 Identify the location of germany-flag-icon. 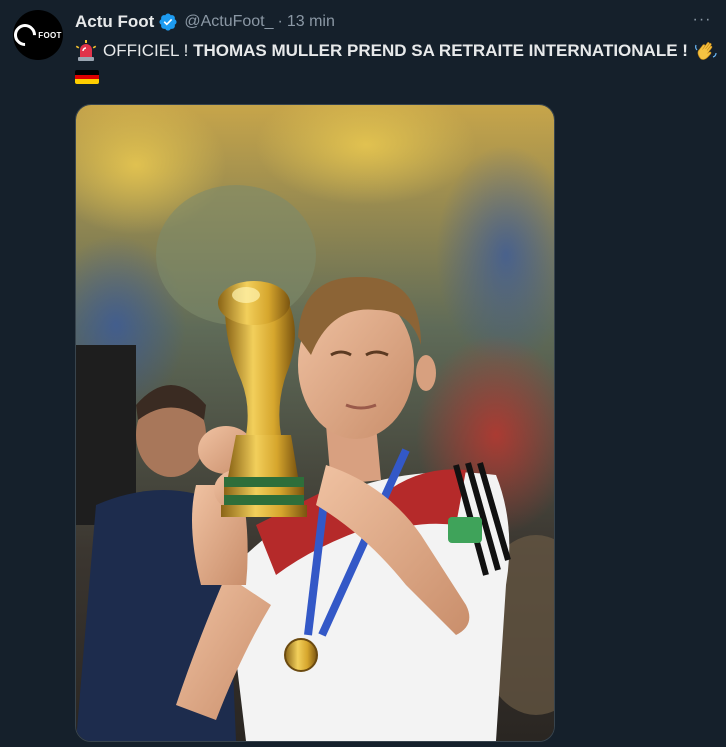
(87, 77).